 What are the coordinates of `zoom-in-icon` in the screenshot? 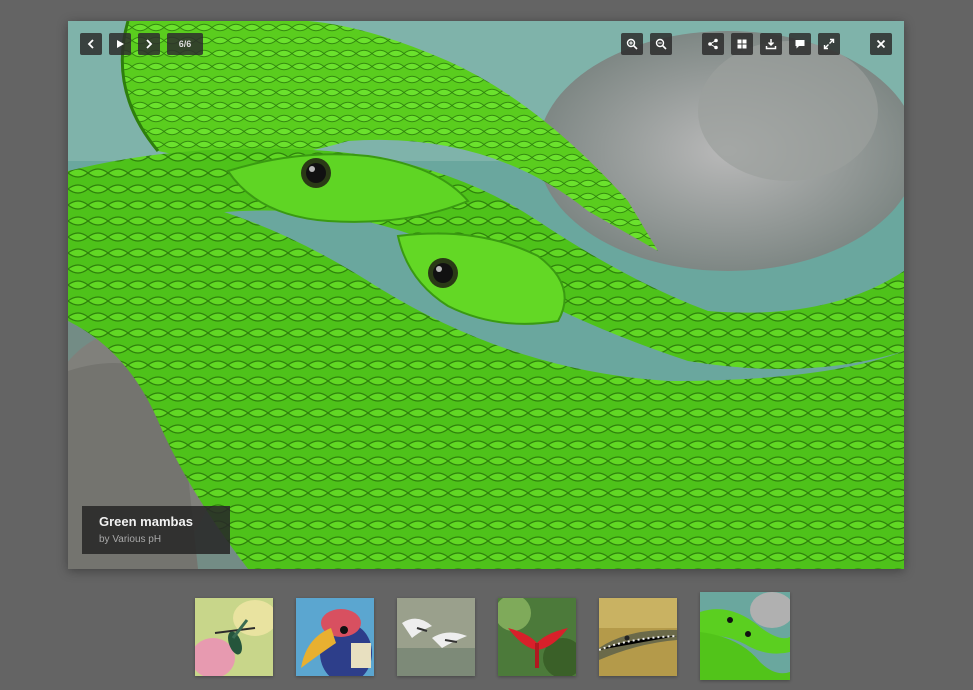 It's located at (632, 44).